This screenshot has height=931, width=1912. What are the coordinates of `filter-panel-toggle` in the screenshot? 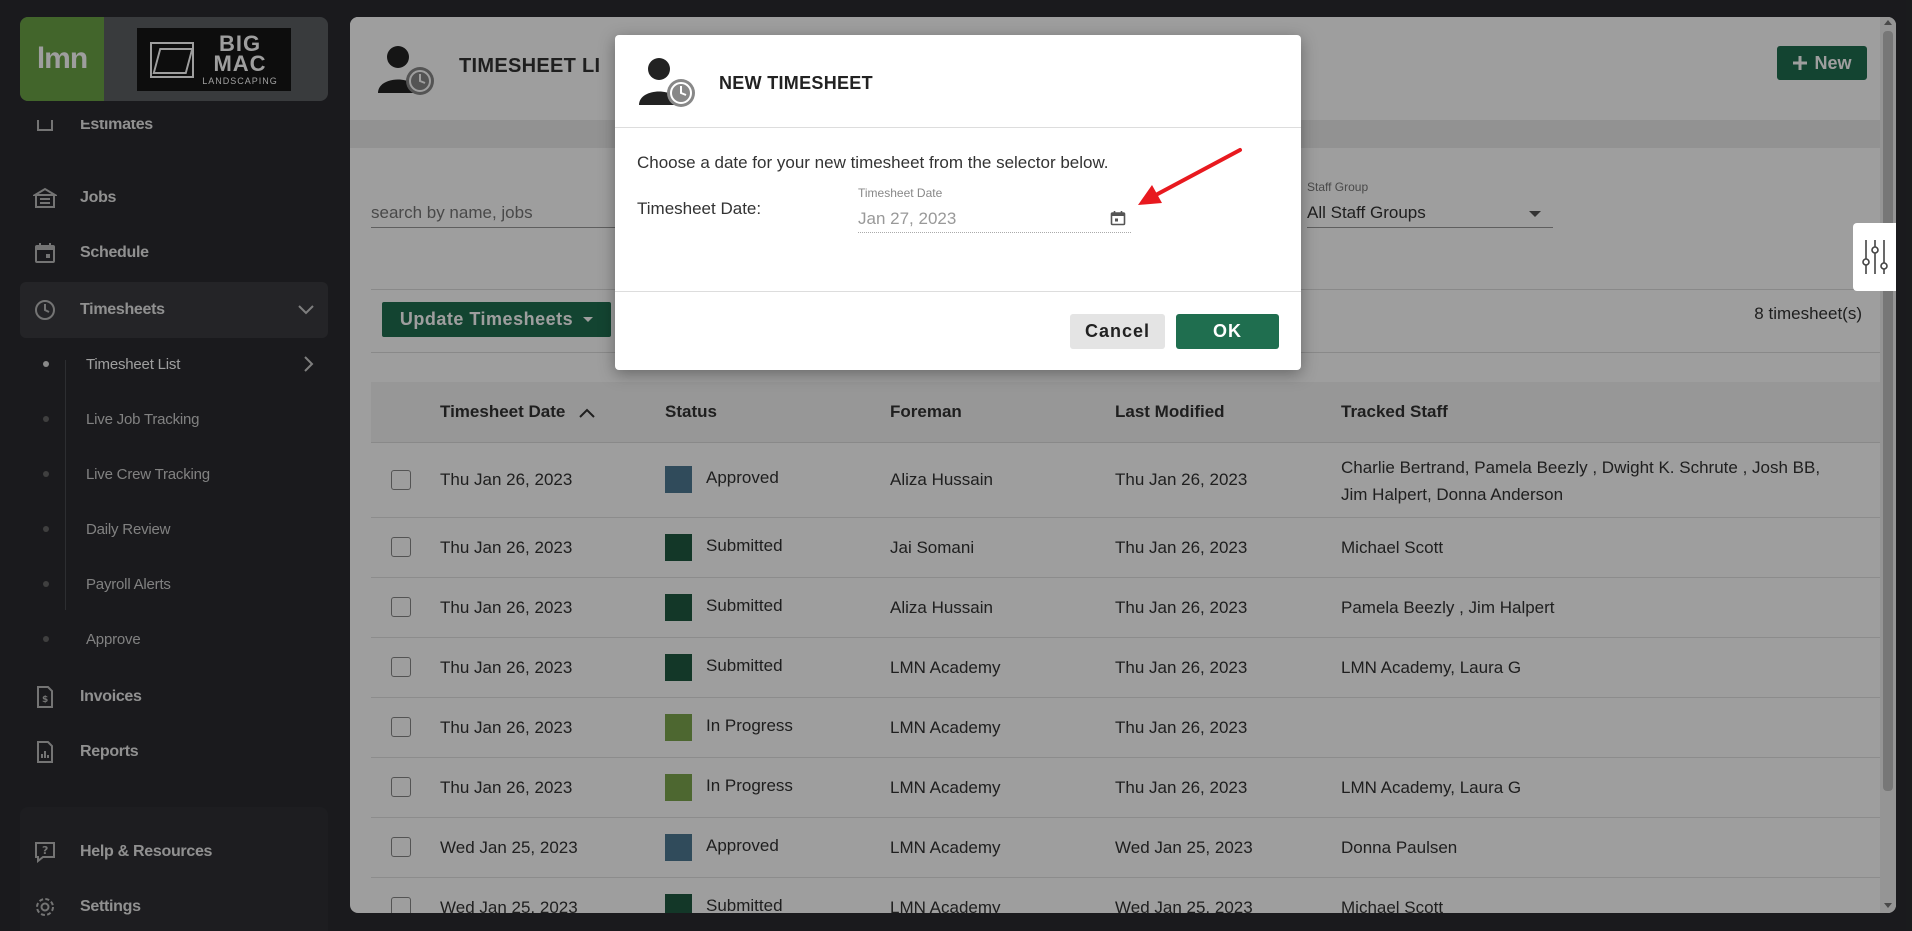 It's located at (1874, 257).